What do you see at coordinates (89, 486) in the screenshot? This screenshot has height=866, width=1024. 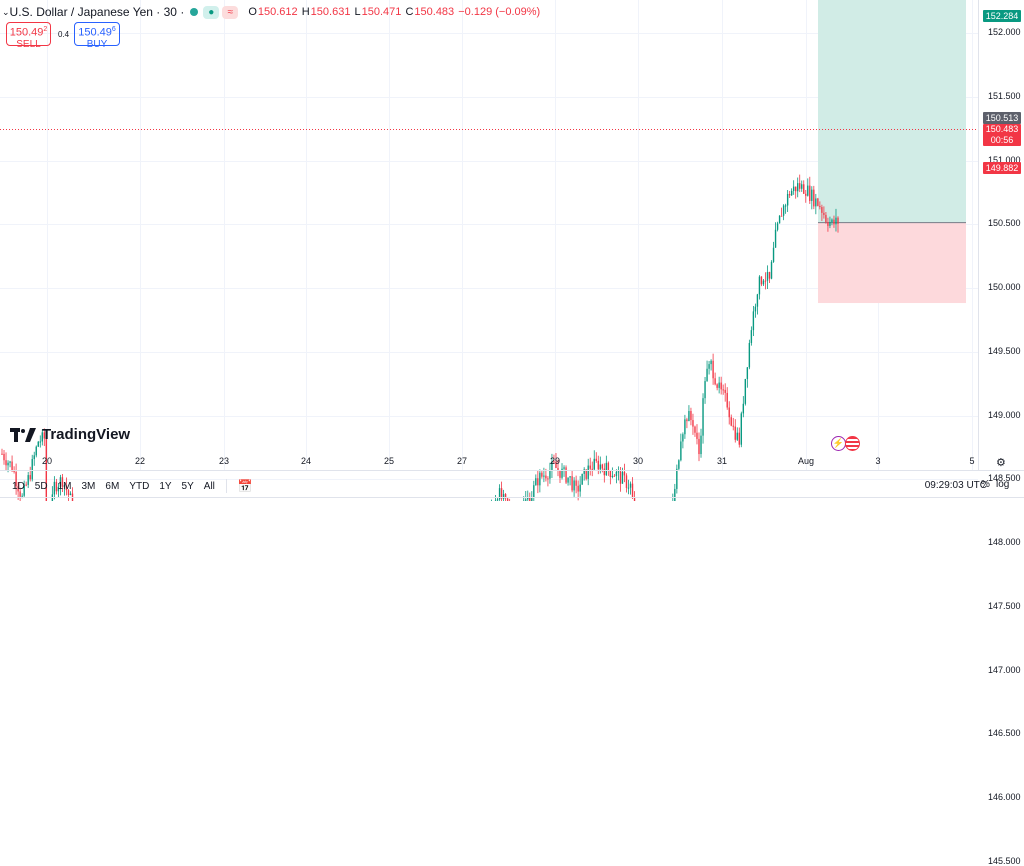 I see `range-3m: 3M` at bounding box center [89, 486].